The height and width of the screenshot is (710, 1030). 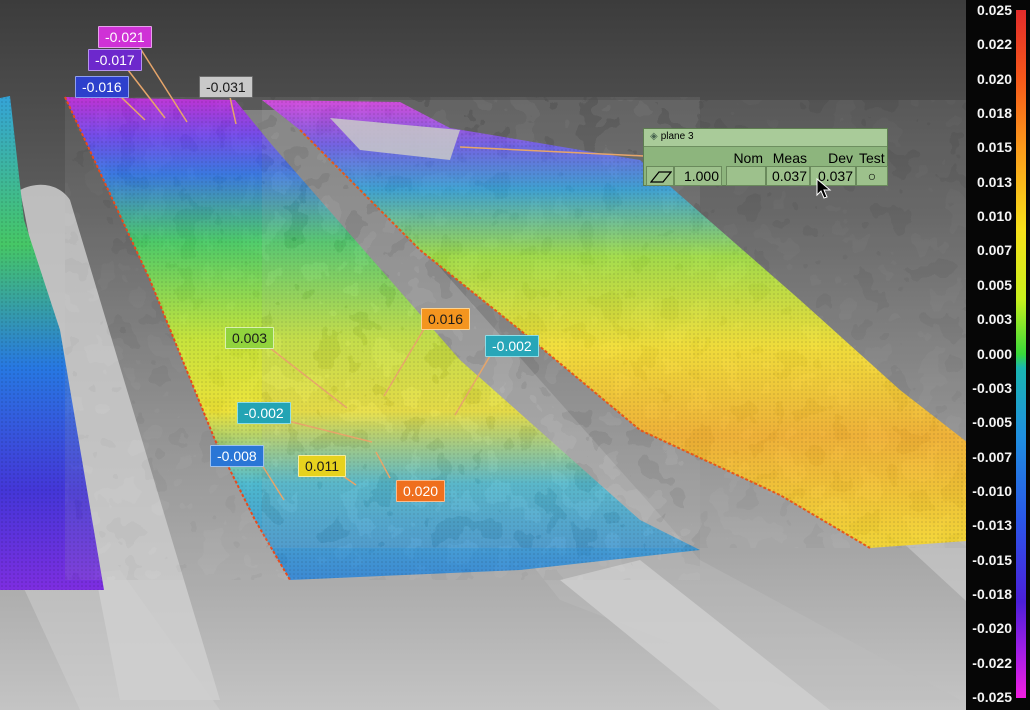 What do you see at coordinates (994, 44) in the screenshot?
I see `color-scale-tick: 0.022` at bounding box center [994, 44].